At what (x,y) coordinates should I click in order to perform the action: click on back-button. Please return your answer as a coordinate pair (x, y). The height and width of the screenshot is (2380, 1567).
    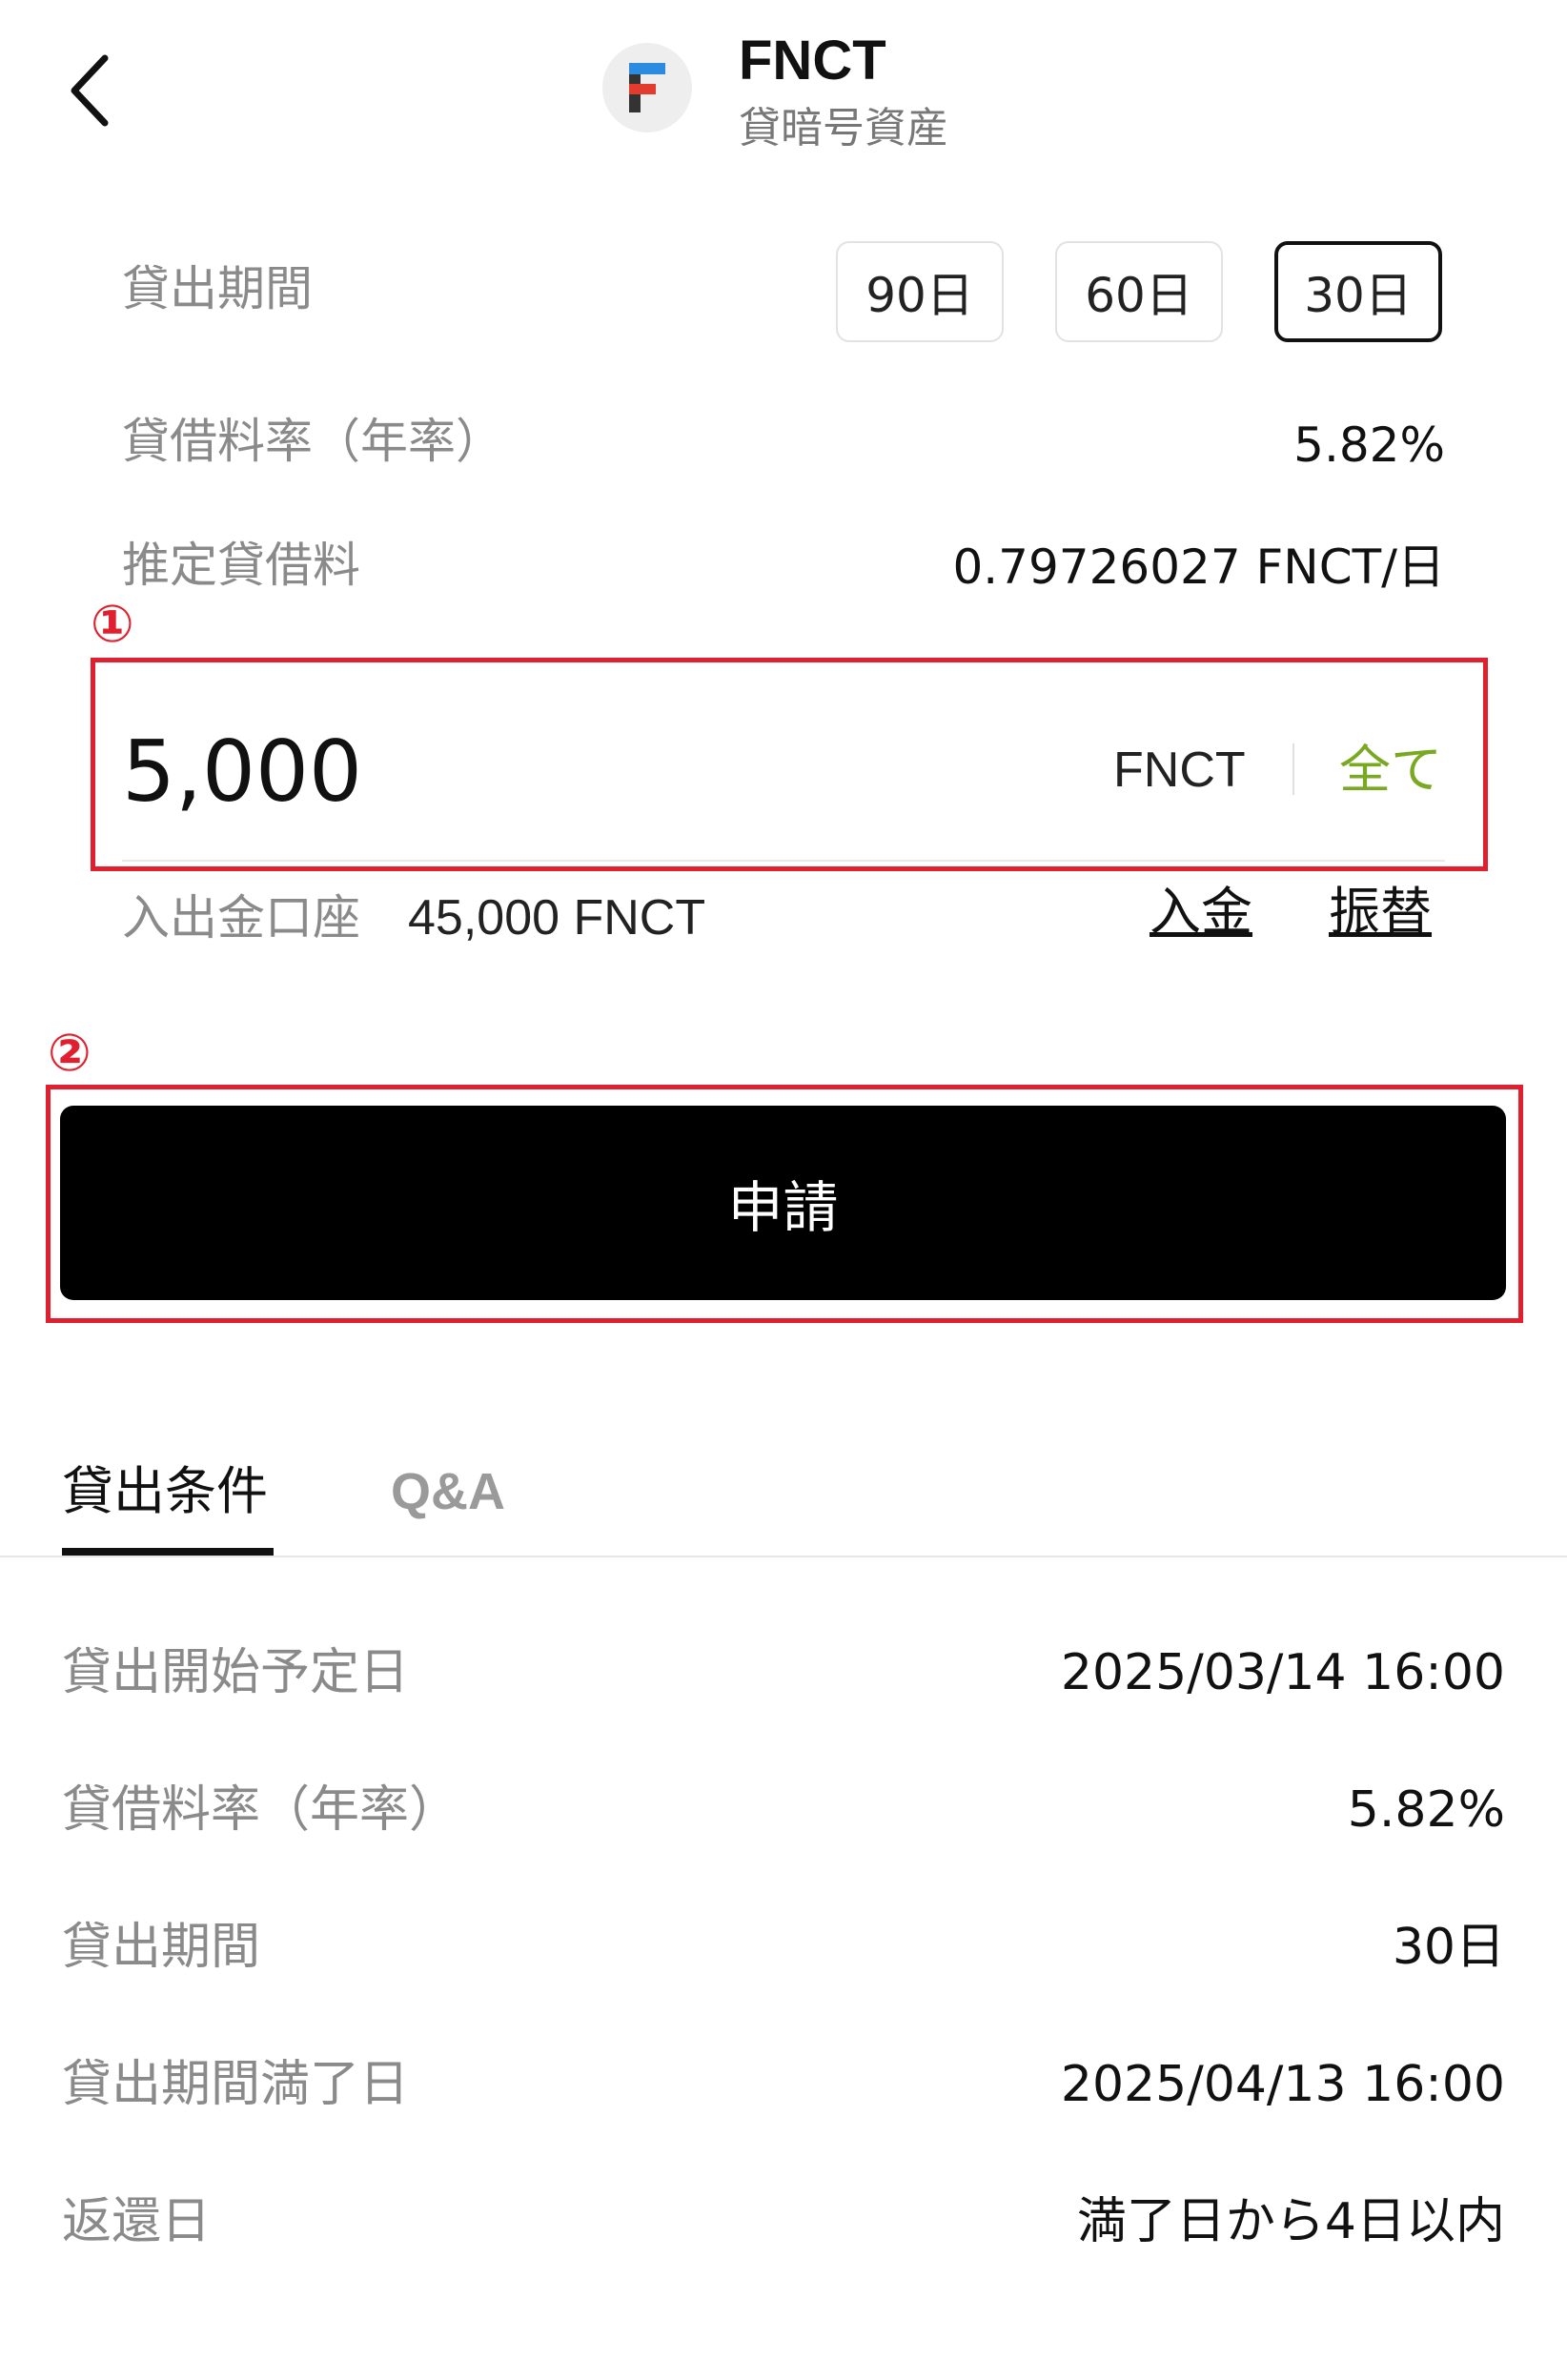
    Looking at the image, I should click on (90, 90).